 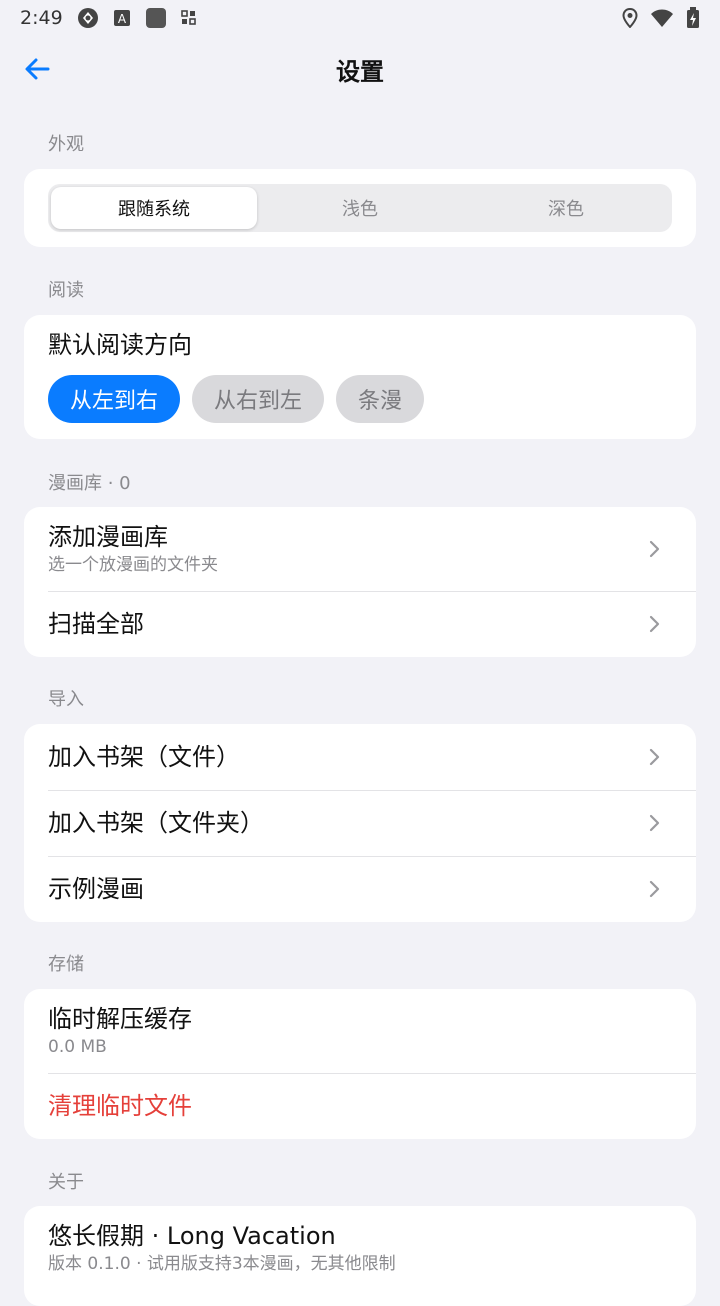 What do you see at coordinates (120, 1019) in the screenshot?
I see `cache-title: 临时解压缓存` at bounding box center [120, 1019].